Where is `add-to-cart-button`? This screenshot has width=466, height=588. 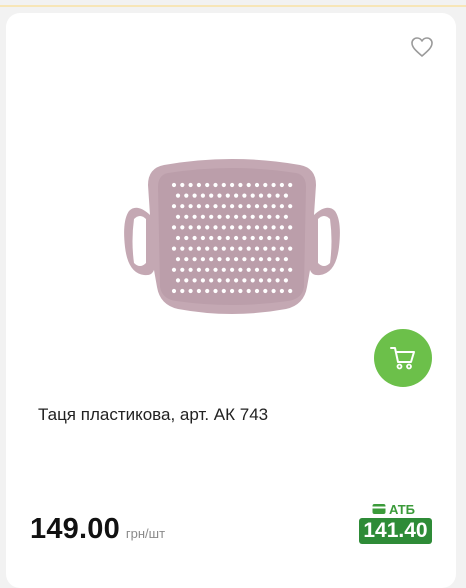 add-to-cart-button is located at coordinates (403, 358).